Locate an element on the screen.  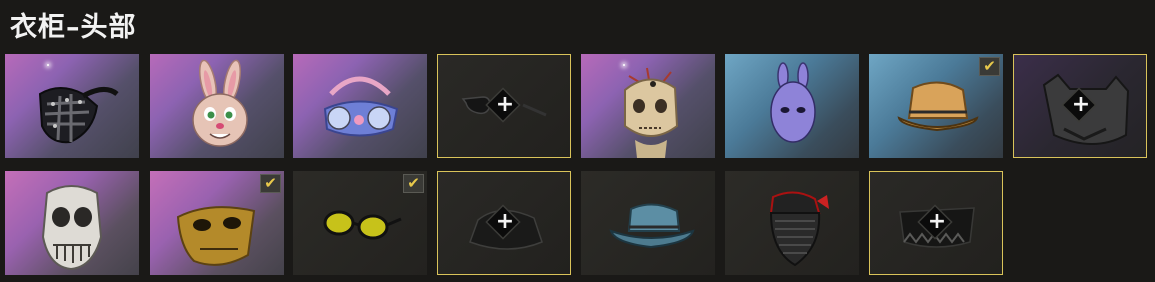
item-face-mask is located at coordinates (792, 223).